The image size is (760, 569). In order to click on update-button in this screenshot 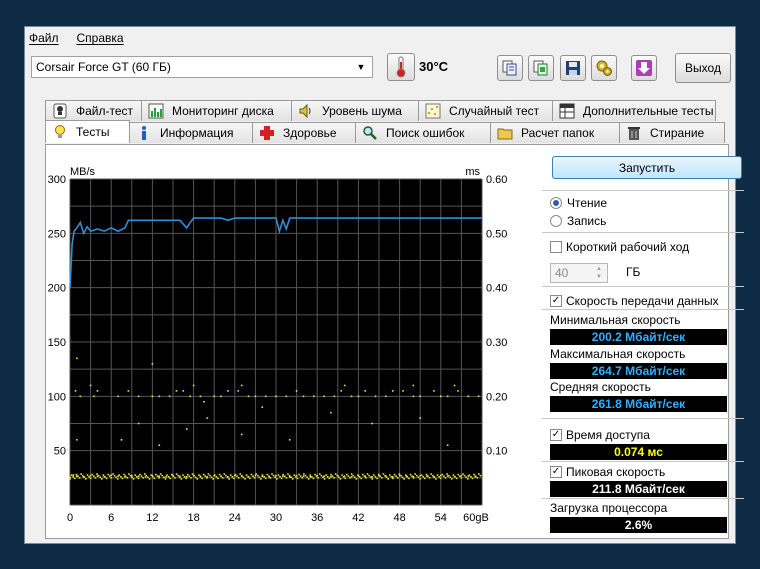, I will do `click(644, 68)`.